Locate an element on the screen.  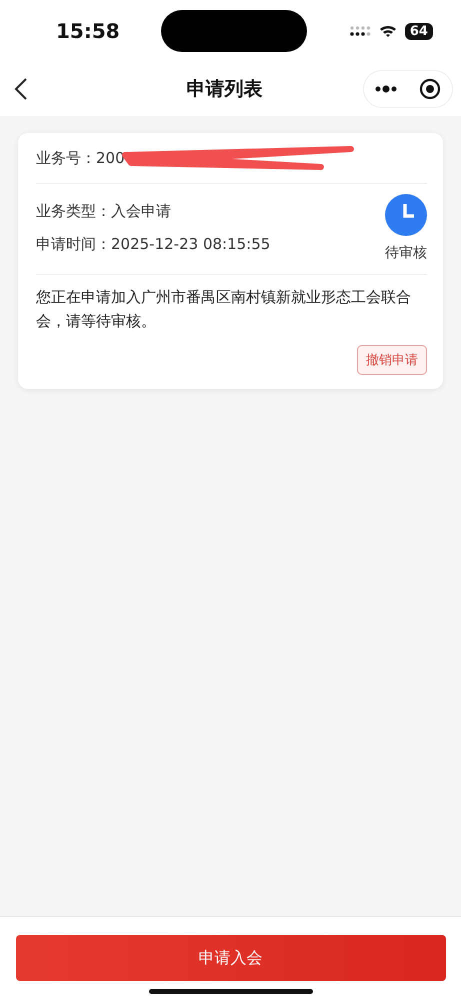
business-type: 业务类型：入会申请 is located at coordinates (104, 211).